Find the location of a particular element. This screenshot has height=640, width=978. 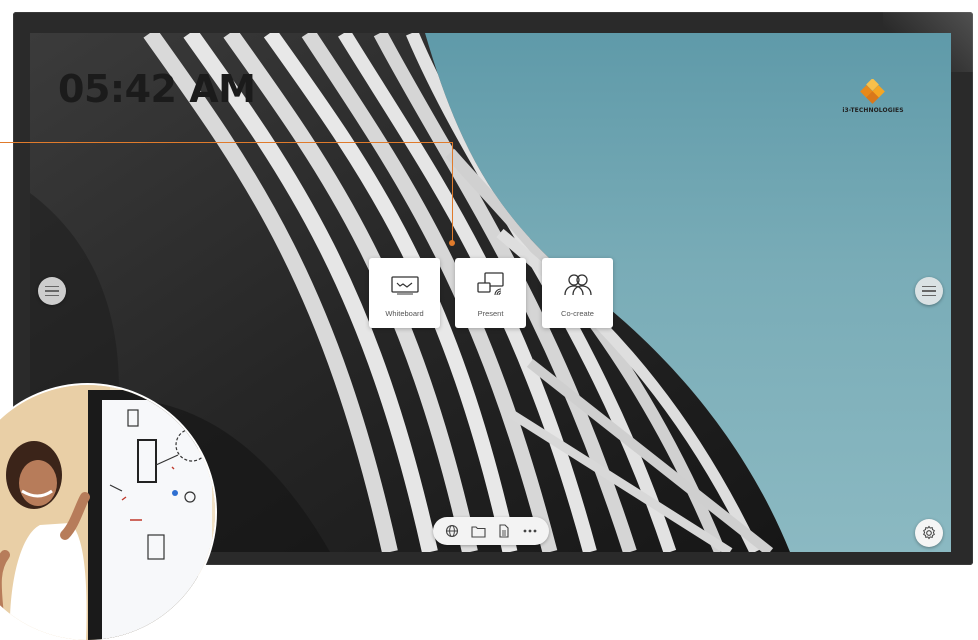

co-create-label: Co-create is located at coordinates (577, 313).